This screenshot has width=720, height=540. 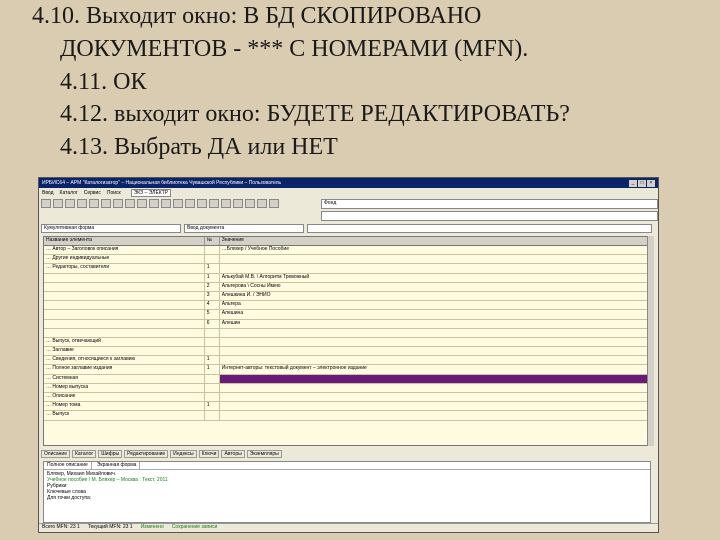 What do you see at coordinates (151, 192) in the screenshot?
I see `database-select: ЭКЗ – ЭЛЕКТР` at bounding box center [151, 192].